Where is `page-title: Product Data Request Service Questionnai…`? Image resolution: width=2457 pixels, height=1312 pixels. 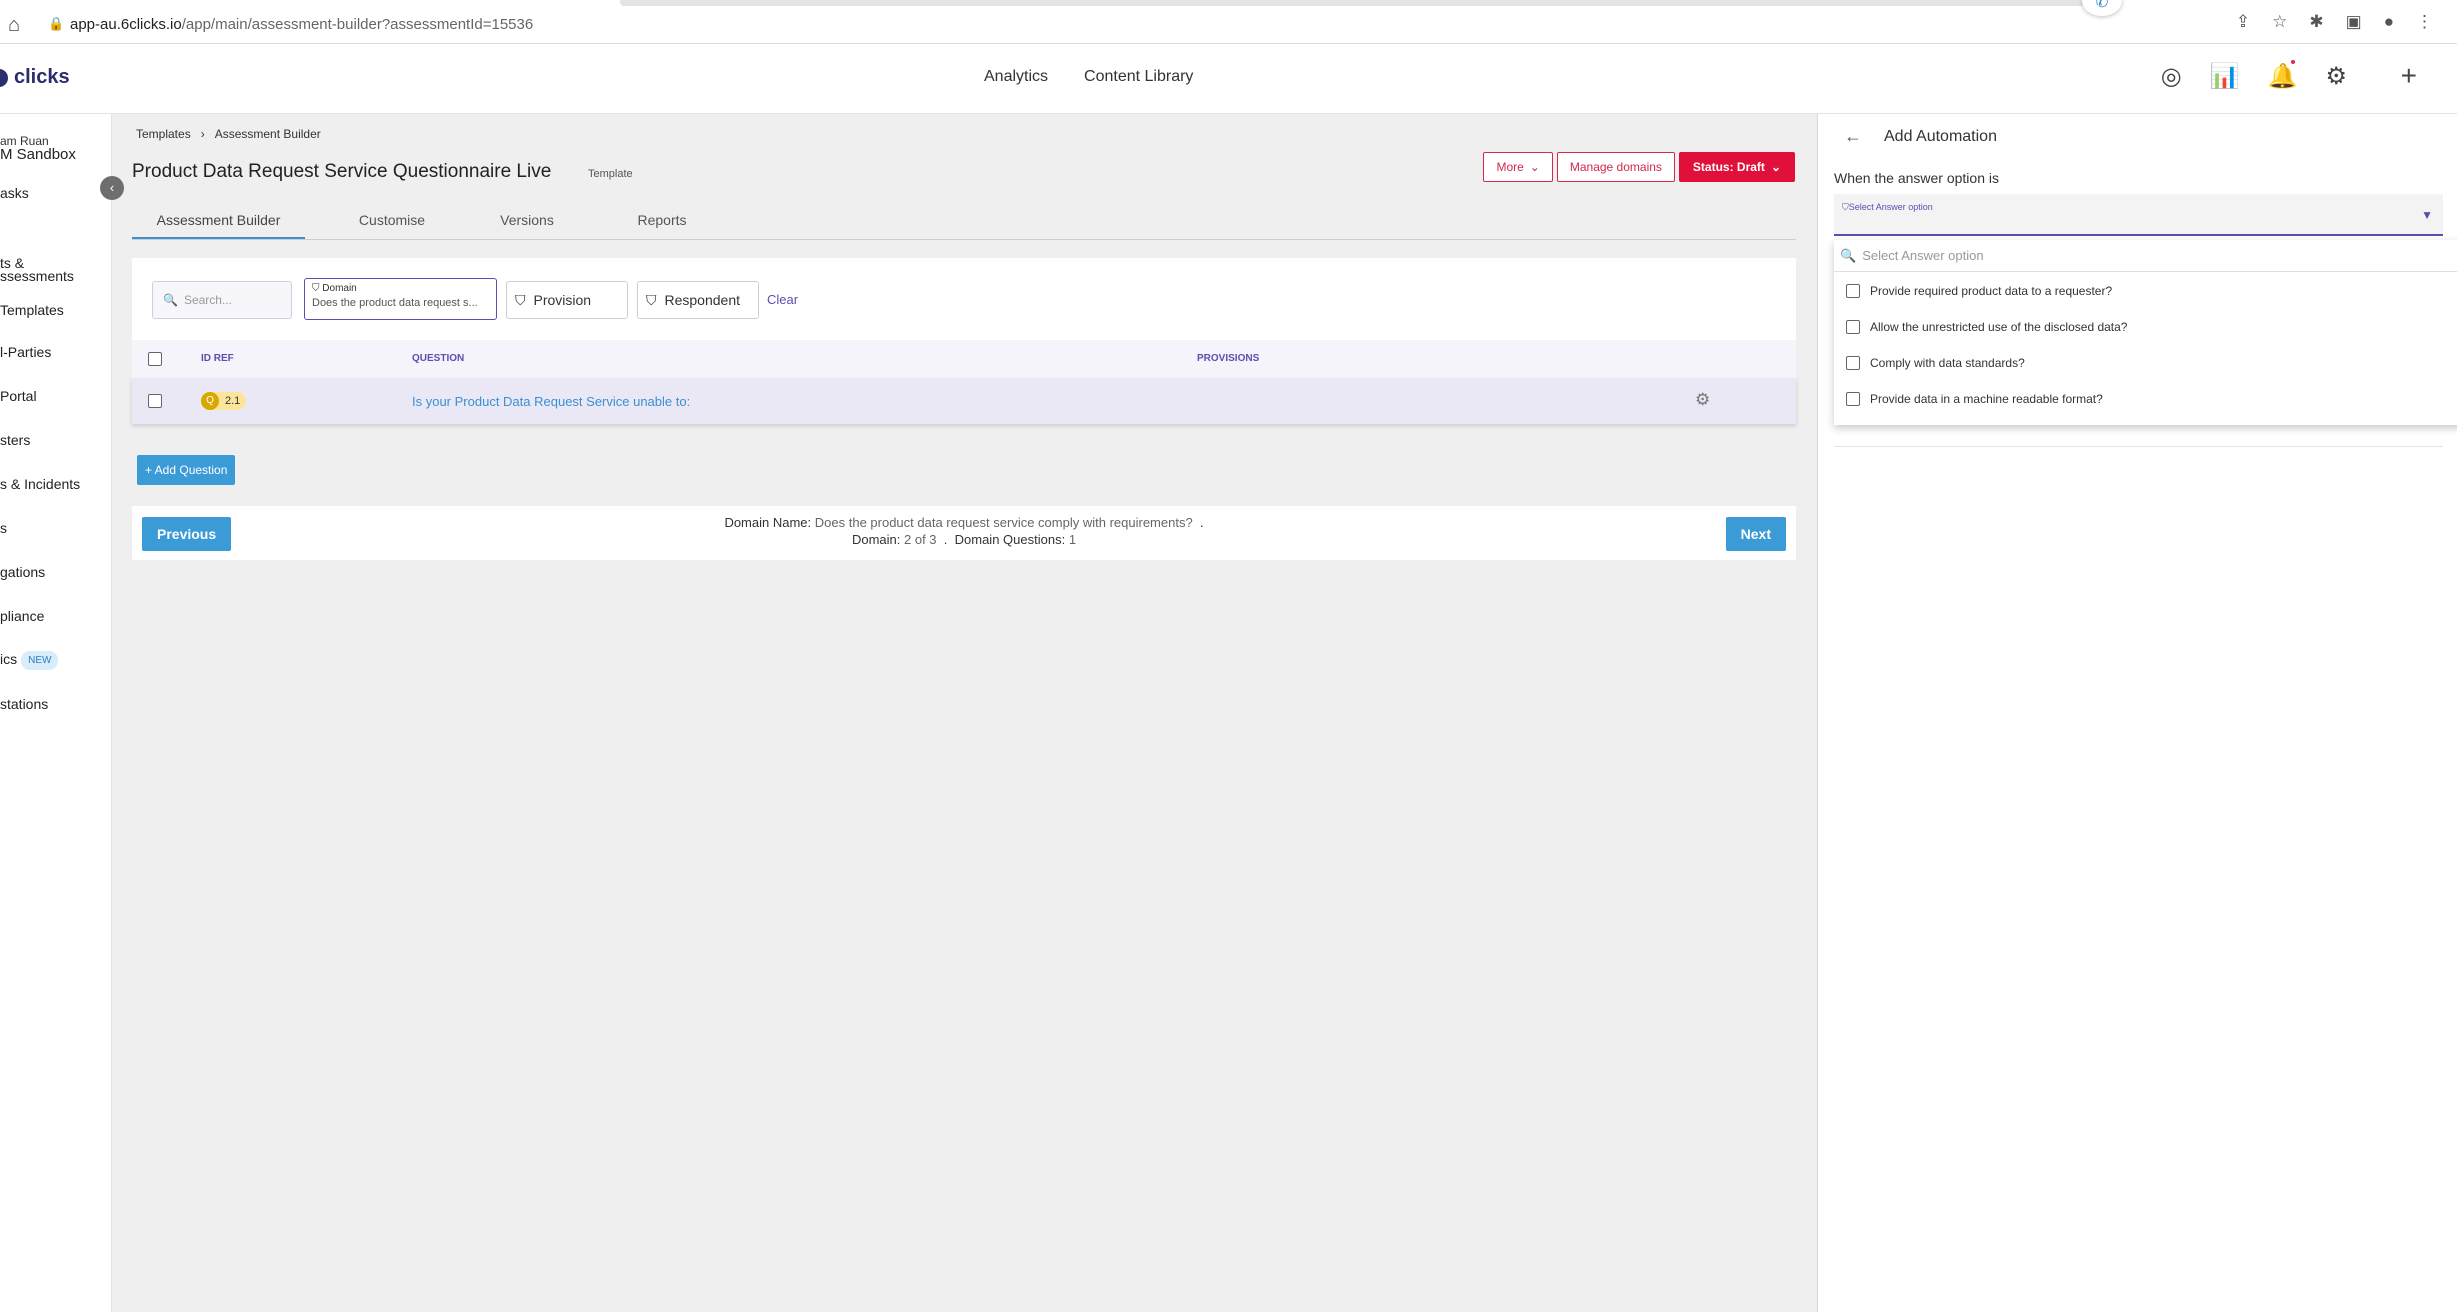
page-title: Product Data Request Service Questionnai… is located at coordinates (342, 171).